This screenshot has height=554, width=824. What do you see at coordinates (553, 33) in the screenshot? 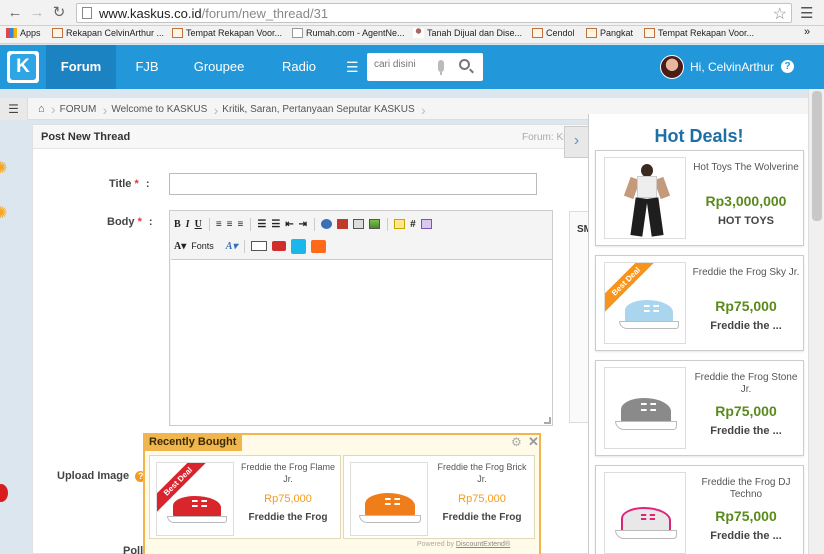
I see `bookmark-item: Cendol` at bounding box center [553, 33].